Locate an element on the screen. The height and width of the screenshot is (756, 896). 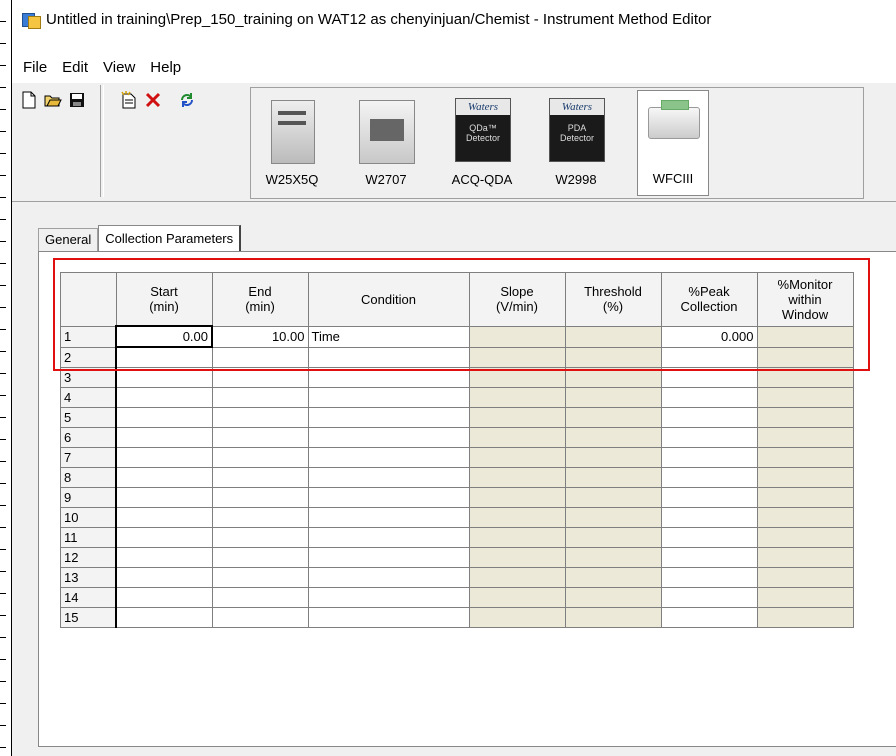
peak-collection-header: %Peak Collection is located at coordinates (709, 299).